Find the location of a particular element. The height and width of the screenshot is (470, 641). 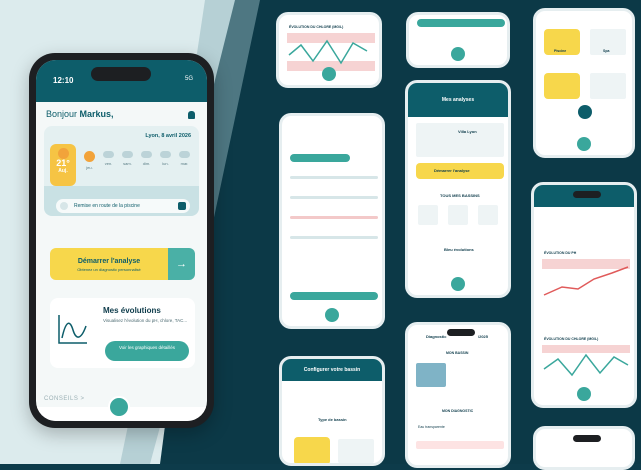

mini-chlore-chart is located at coordinates (586, 361).